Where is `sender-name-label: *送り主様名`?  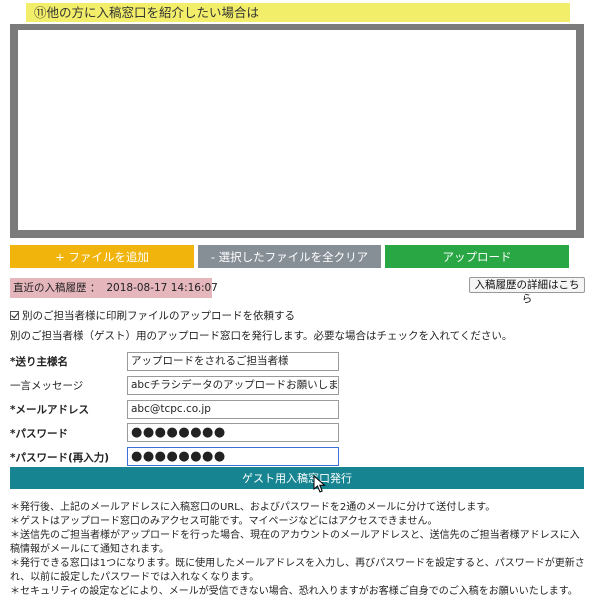
sender-name-label: *送り主様名 is located at coordinates (39, 362).